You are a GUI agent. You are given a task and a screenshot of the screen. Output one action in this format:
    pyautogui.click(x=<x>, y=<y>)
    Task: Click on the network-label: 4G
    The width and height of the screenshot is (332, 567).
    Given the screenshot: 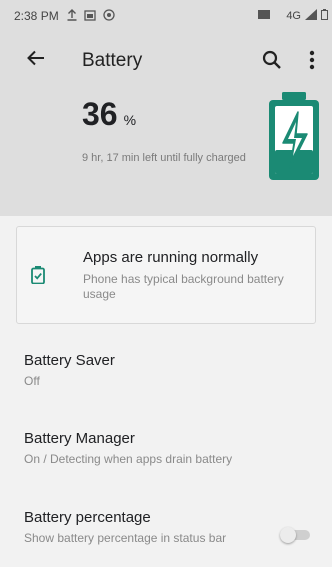 What is the action you would take?
    pyautogui.click(x=293, y=16)
    